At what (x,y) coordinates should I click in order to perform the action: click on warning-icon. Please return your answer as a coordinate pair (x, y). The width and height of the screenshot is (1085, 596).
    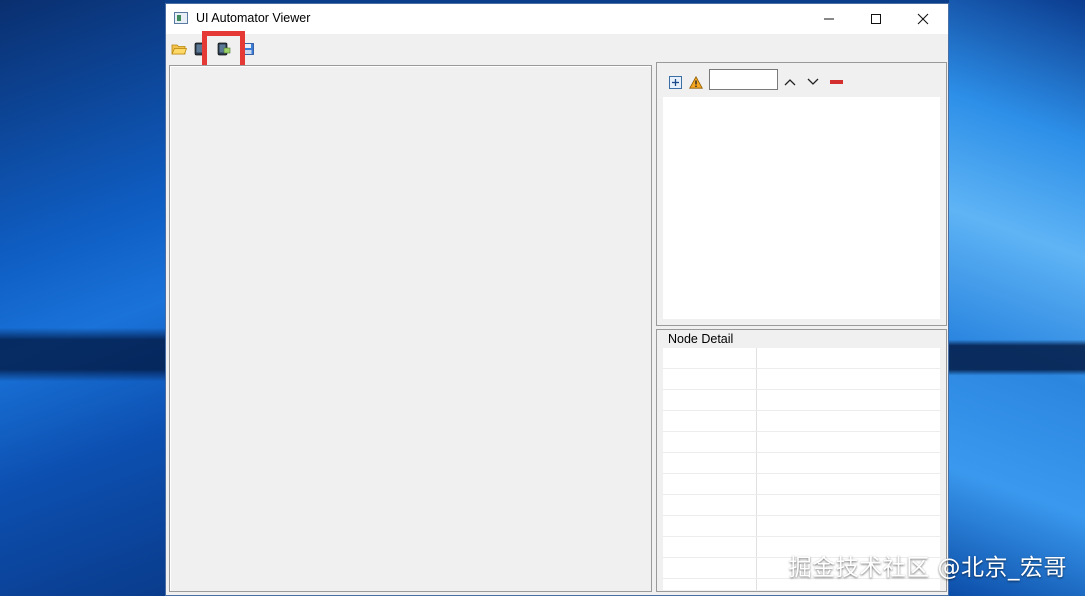
    Looking at the image, I should click on (696, 82).